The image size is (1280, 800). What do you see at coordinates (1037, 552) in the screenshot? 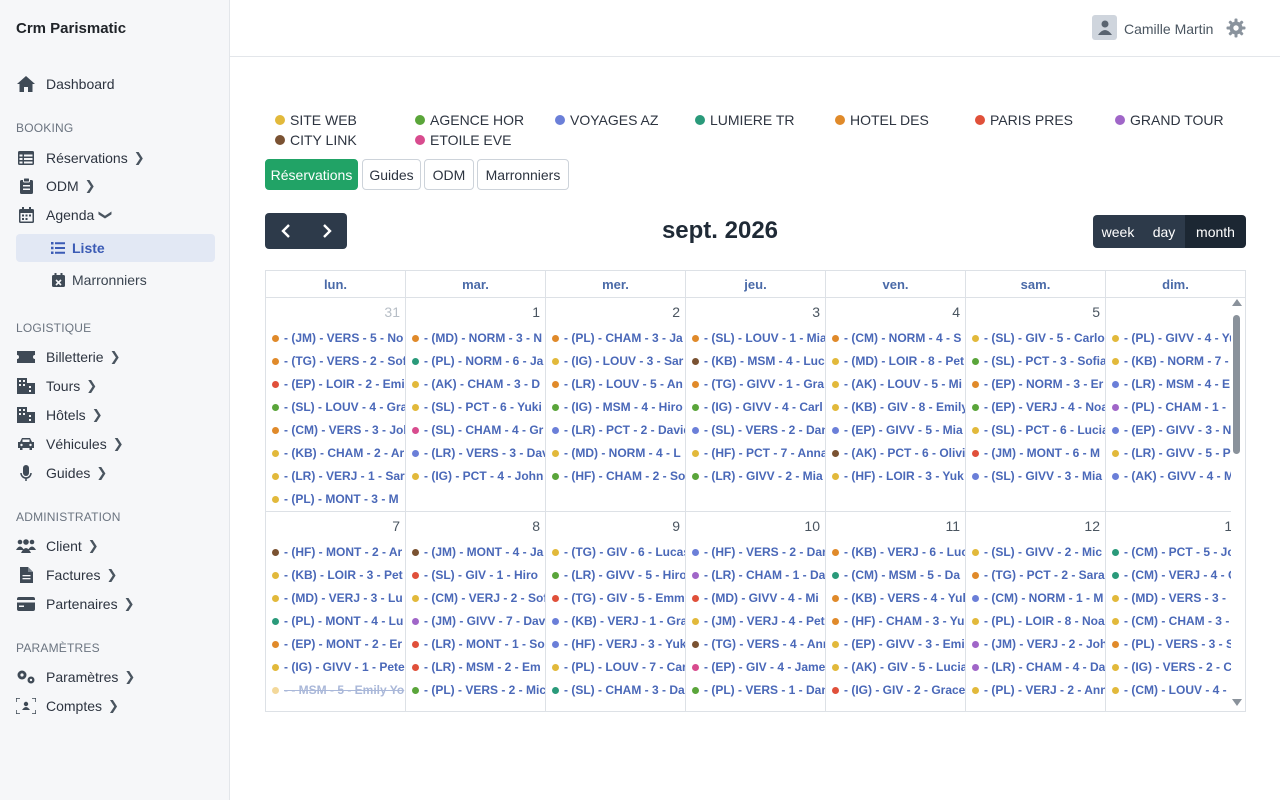
I see `calendar-event: - (SL) - GIVV - 2 - Mic` at bounding box center [1037, 552].